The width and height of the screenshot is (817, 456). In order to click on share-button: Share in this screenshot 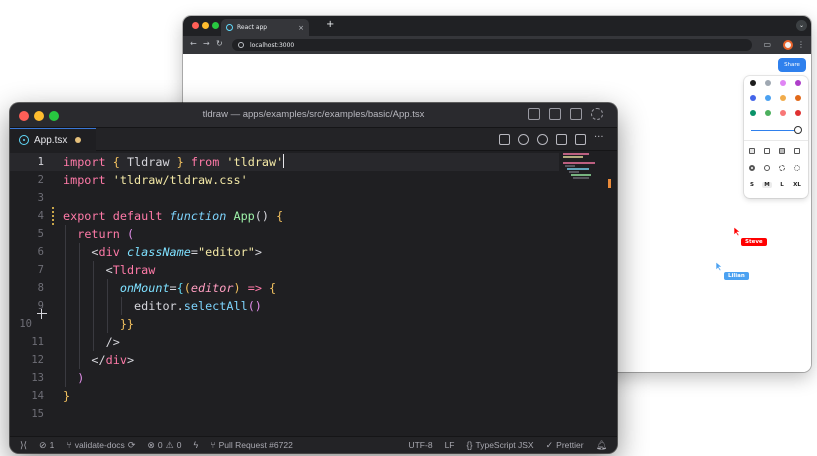, I will do `click(792, 65)`.